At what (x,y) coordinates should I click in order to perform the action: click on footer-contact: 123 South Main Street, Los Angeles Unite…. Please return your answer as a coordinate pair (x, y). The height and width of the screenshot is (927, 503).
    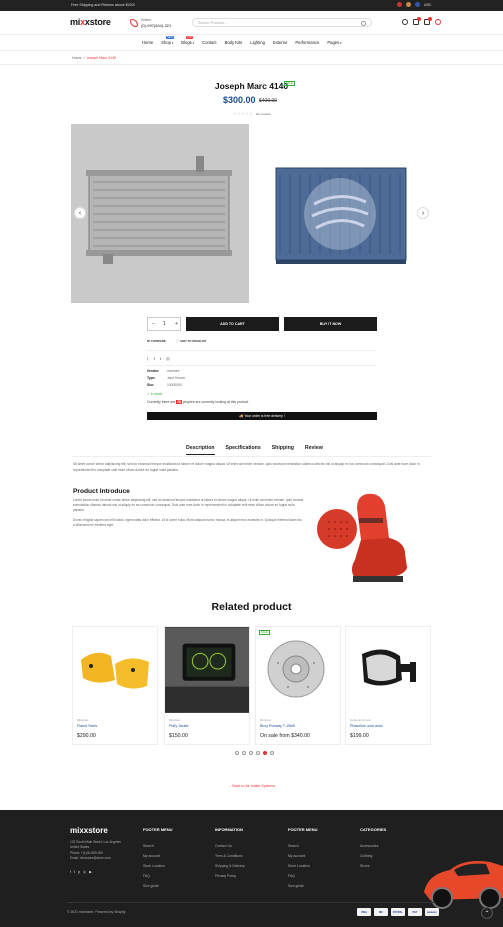
    Looking at the image, I should click on (95, 850).